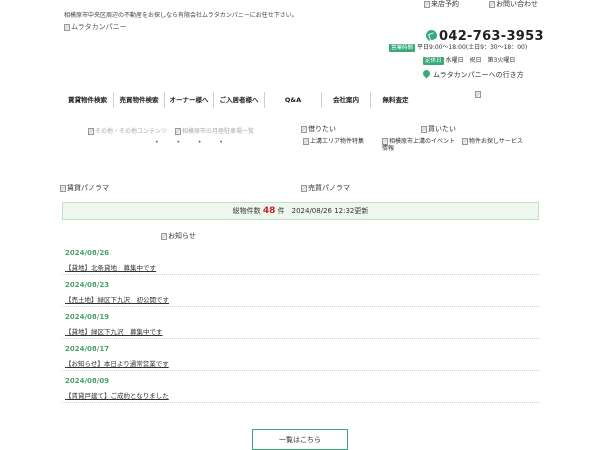 The height and width of the screenshot is (450, 600). What do you see at coordinates (323, 211) in the screenshot?
I see `count-suffix: 件 2024/08/26 12:32更新` at bounding box center [323, 211].